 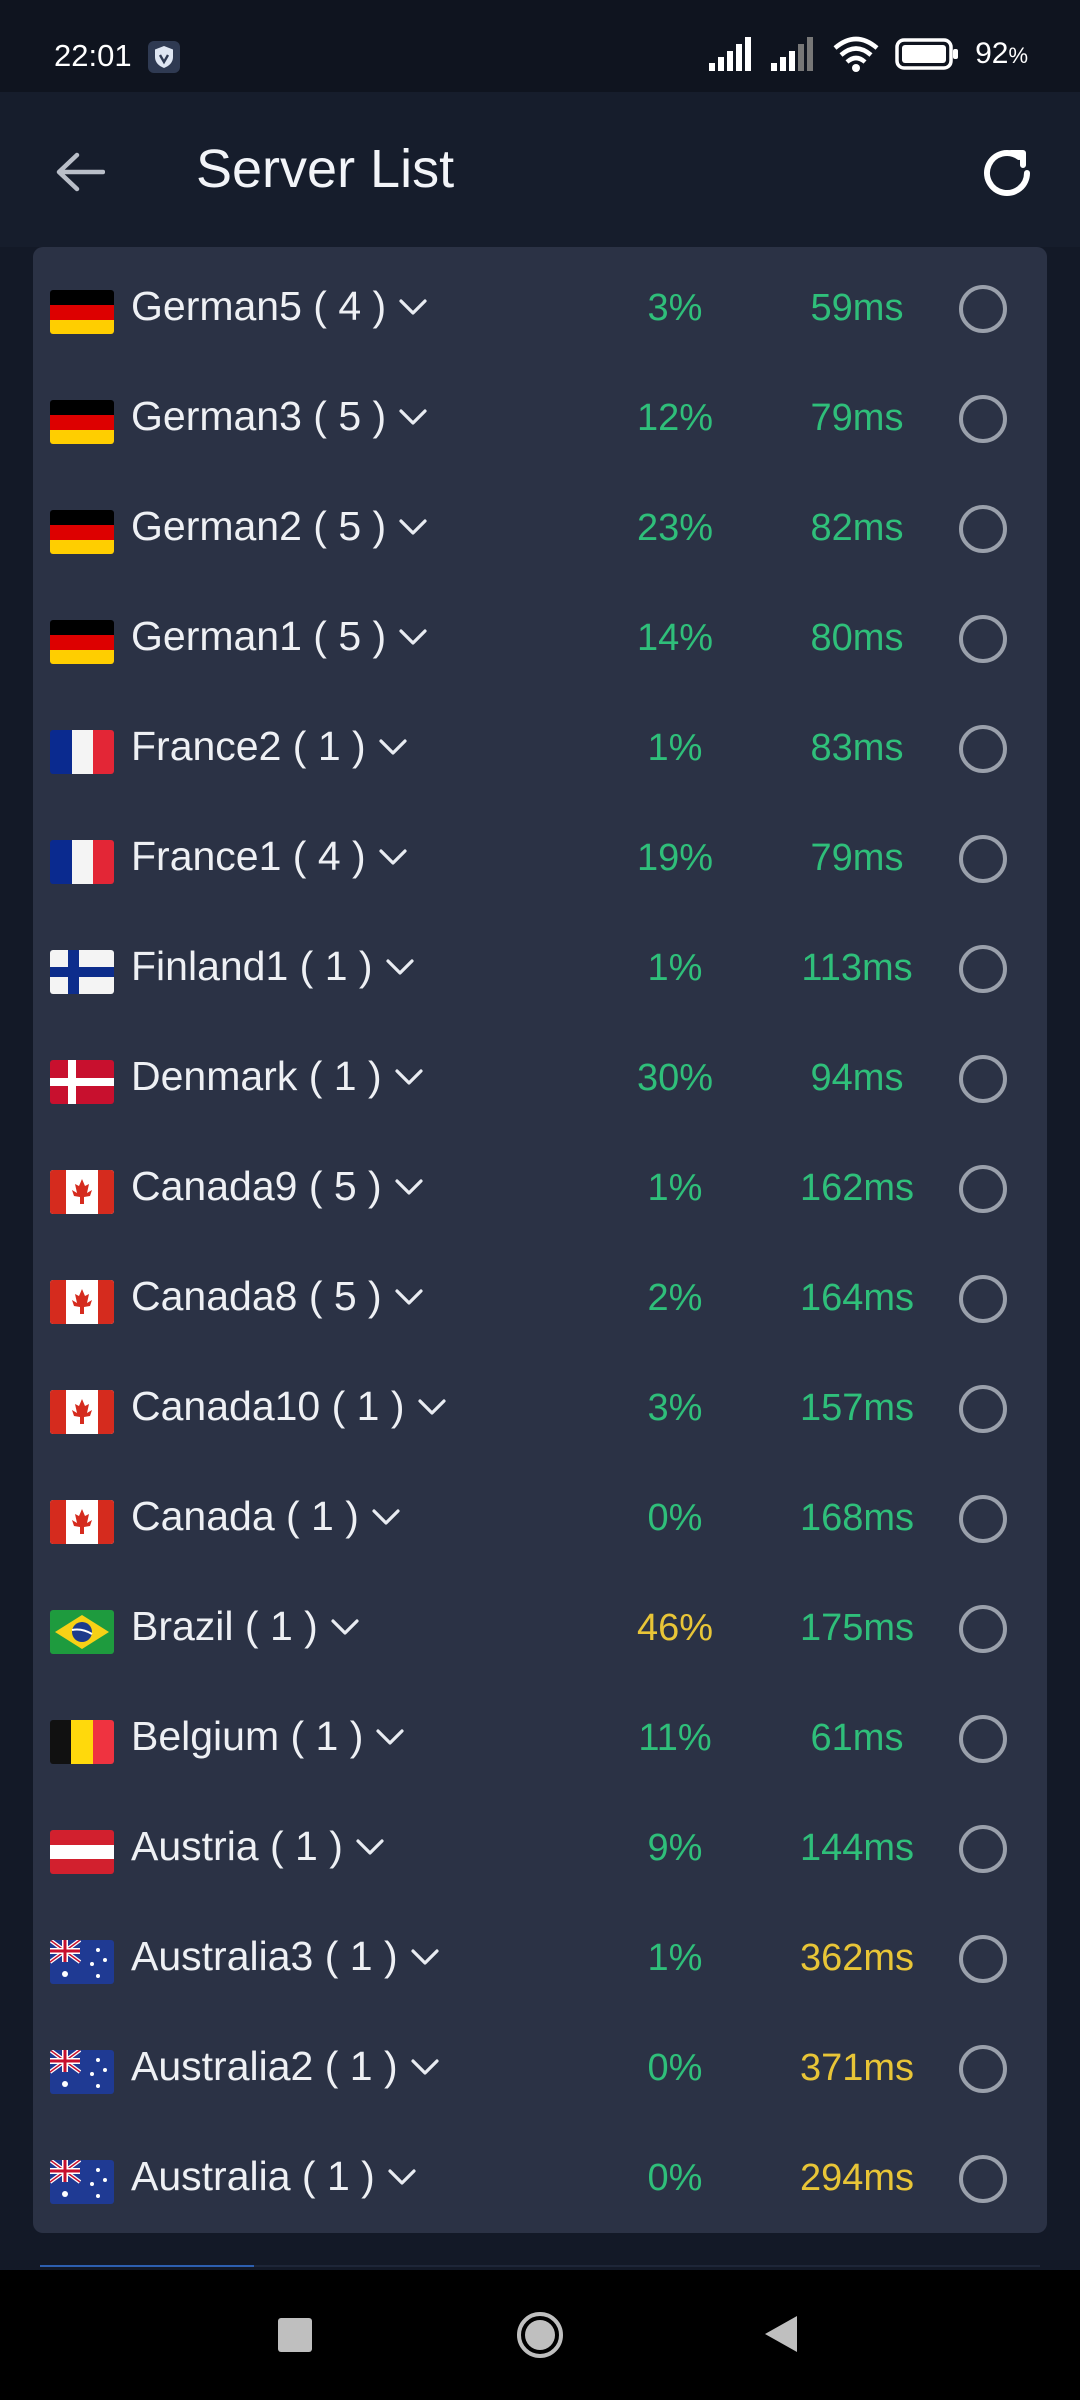 I want to click on server-name: Finland1 ( 1 ), so click(x=273, y=966).